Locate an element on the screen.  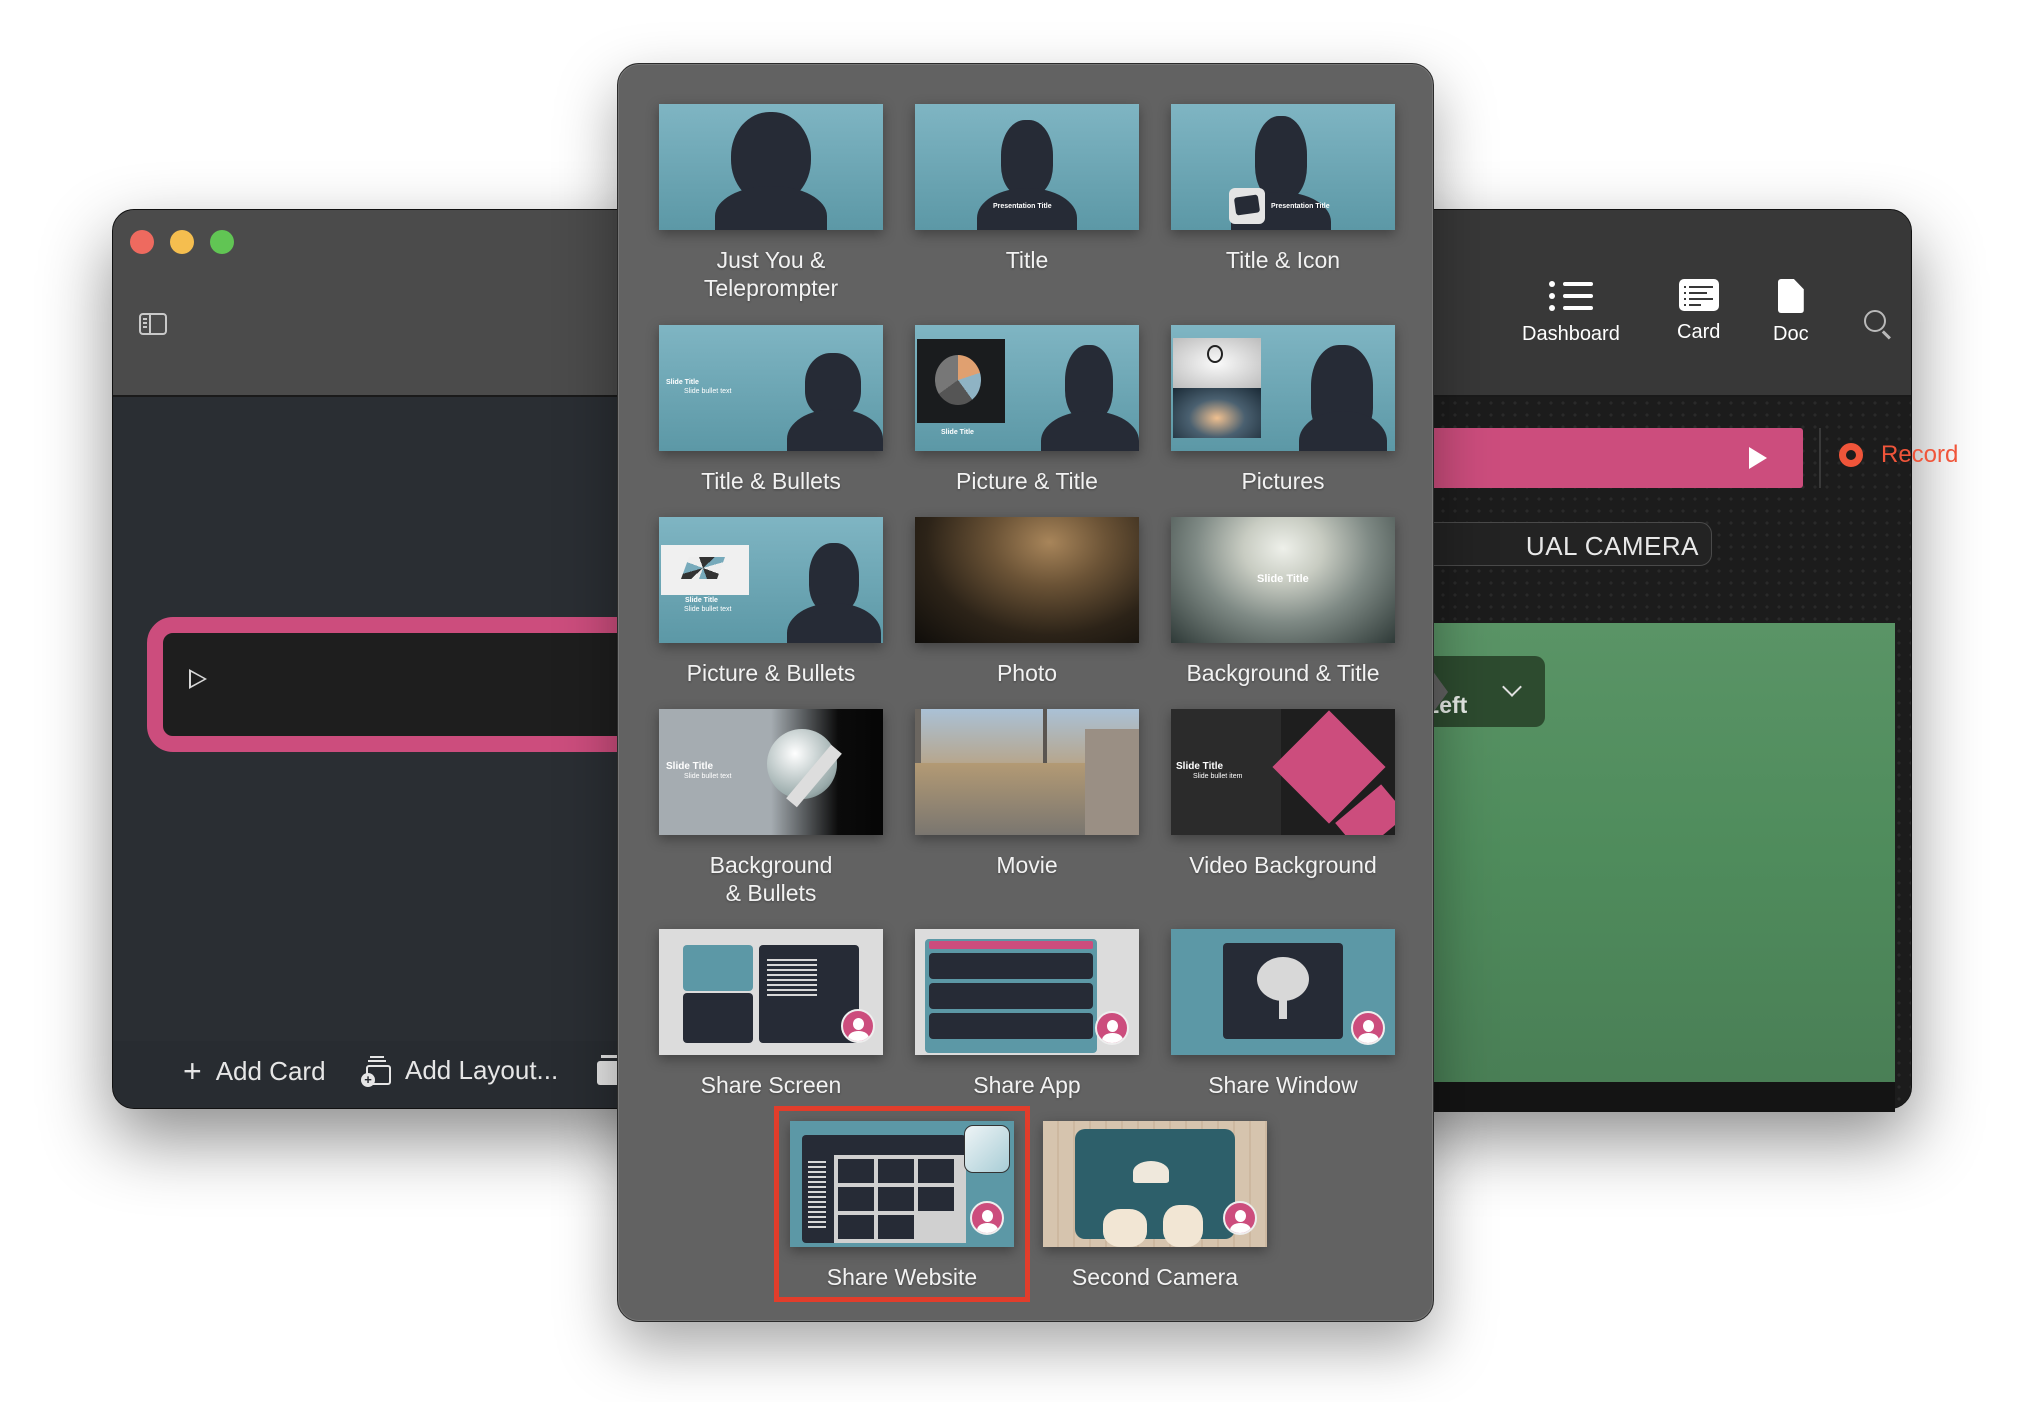
play-icon is located at coordinates (1758, 458).